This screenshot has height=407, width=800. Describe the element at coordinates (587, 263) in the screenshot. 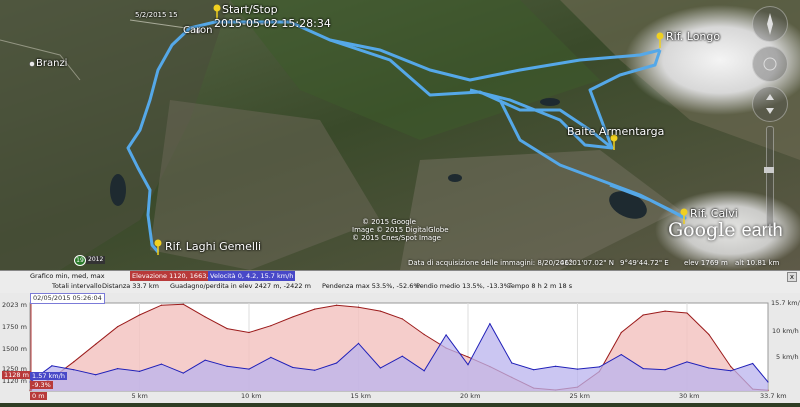

I see `latitude: 46°01'07.02" N` at that location.